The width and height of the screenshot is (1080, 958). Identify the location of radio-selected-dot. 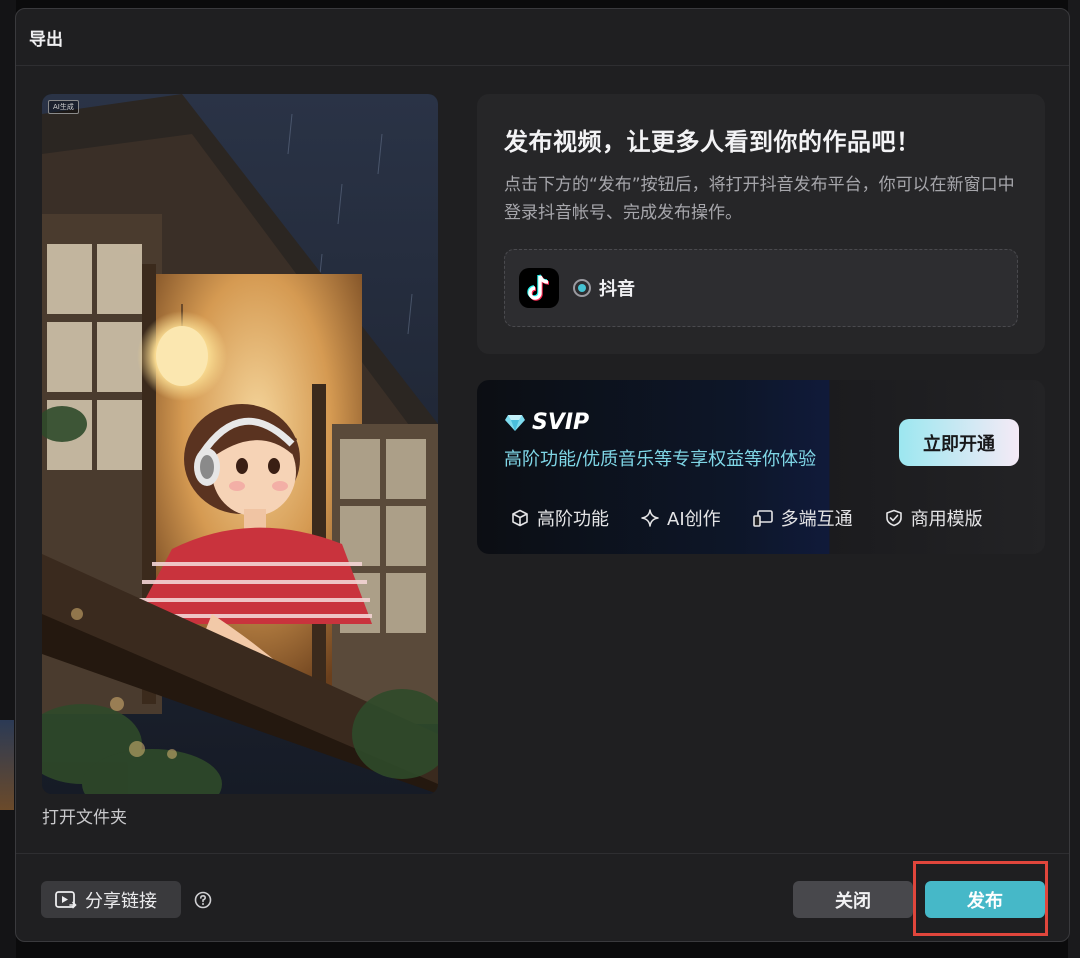
(582, 288).